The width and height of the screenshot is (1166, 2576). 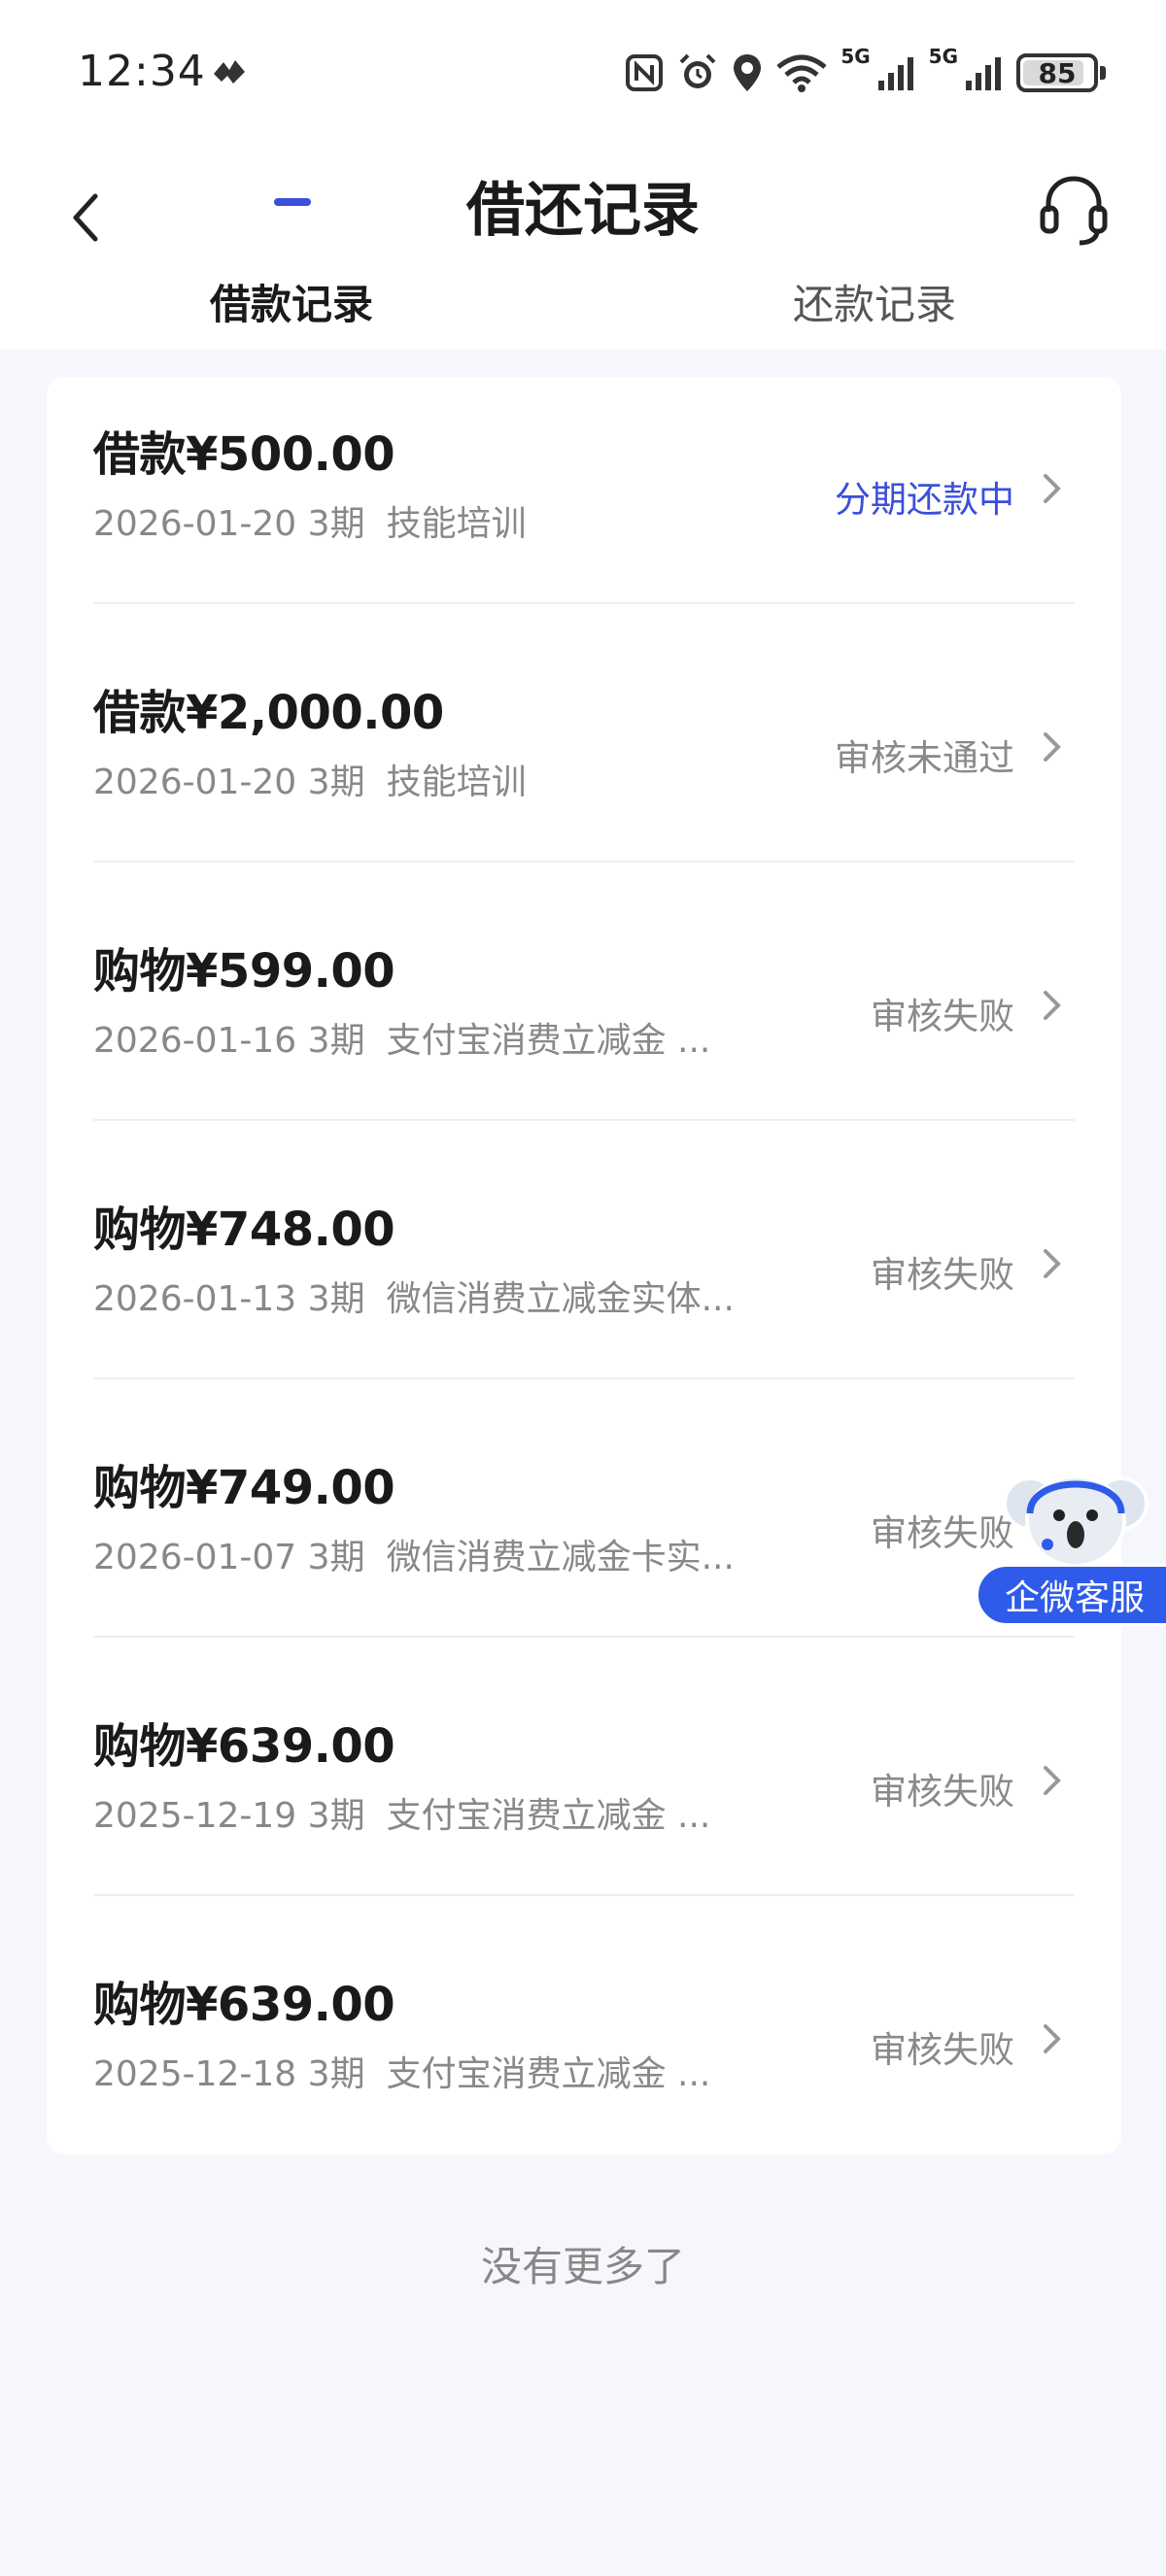 I want to click on customer-service-button, so click(x=1073, y=209).